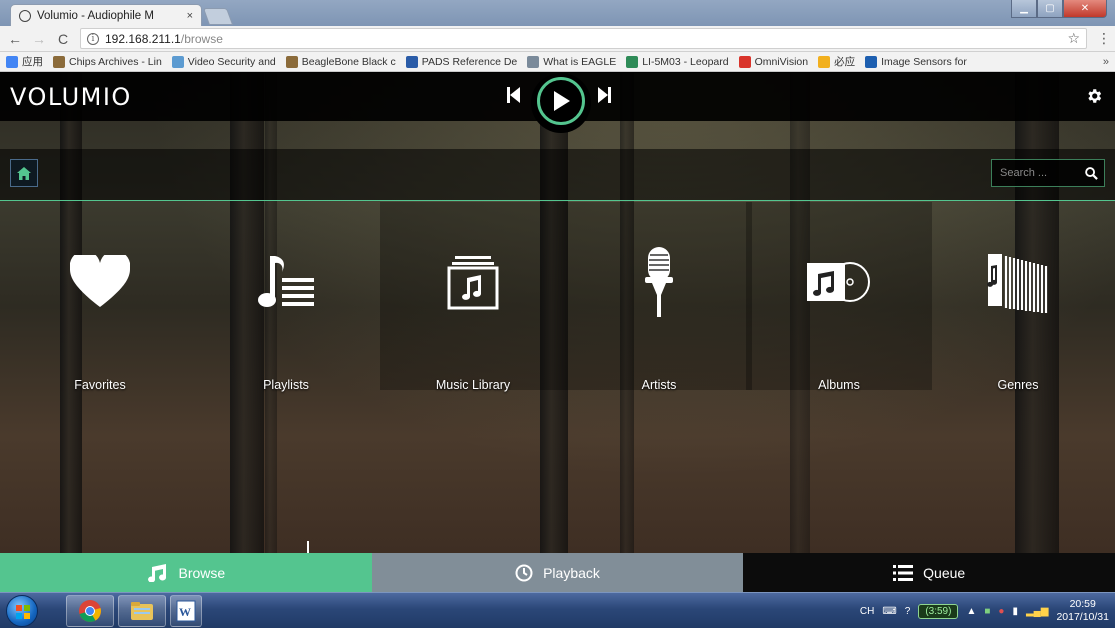 The width and height of the screenshot is (1115, 628). Describe the element at coordinates (348, 61) in the screenshot. I see `bookmark-label: BeagleBone Black c` at that location.